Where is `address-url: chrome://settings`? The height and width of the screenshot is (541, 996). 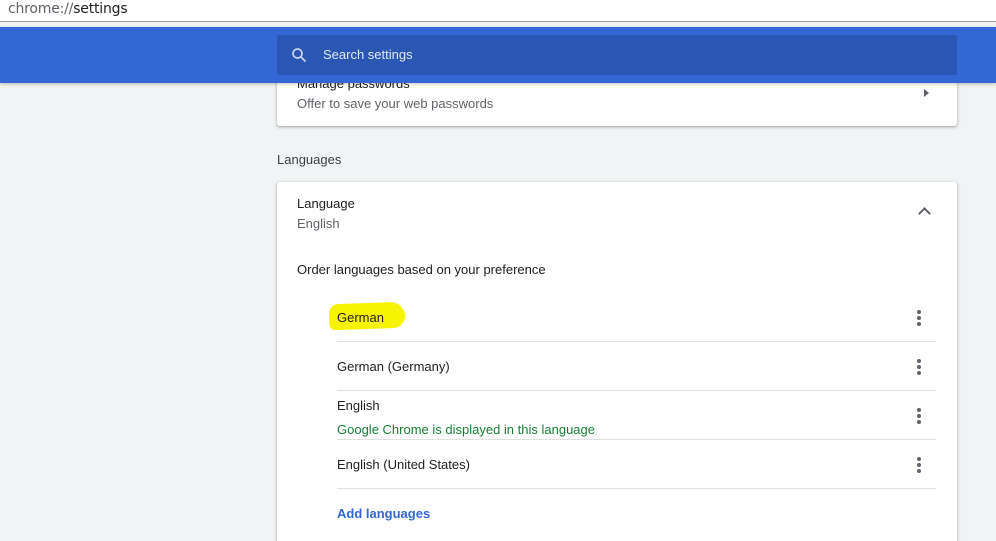
address-url: chrome://settings is located at coordinates (68, 9).